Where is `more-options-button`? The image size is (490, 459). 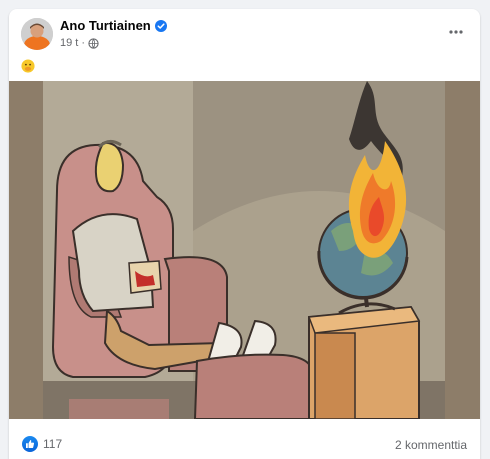
more-options-button is located at coordinates (456, 32).